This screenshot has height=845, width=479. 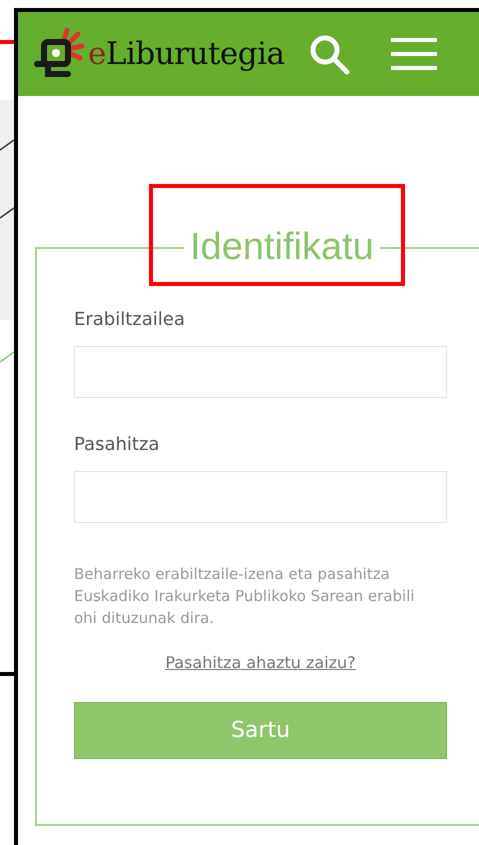 I want to click on menu-icon, so click(x=413, y=54).